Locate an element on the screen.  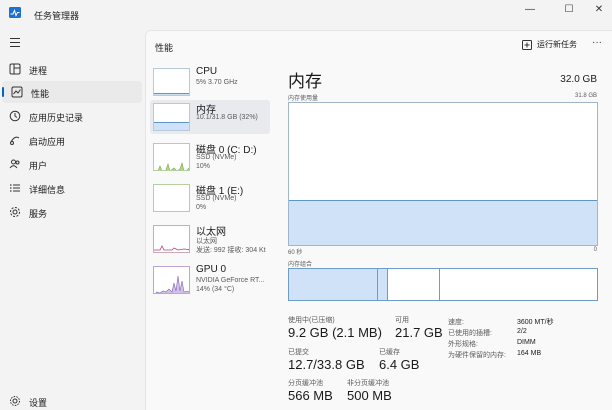
sidebar-item-label: 设置 is located at coordinates (38, 403).